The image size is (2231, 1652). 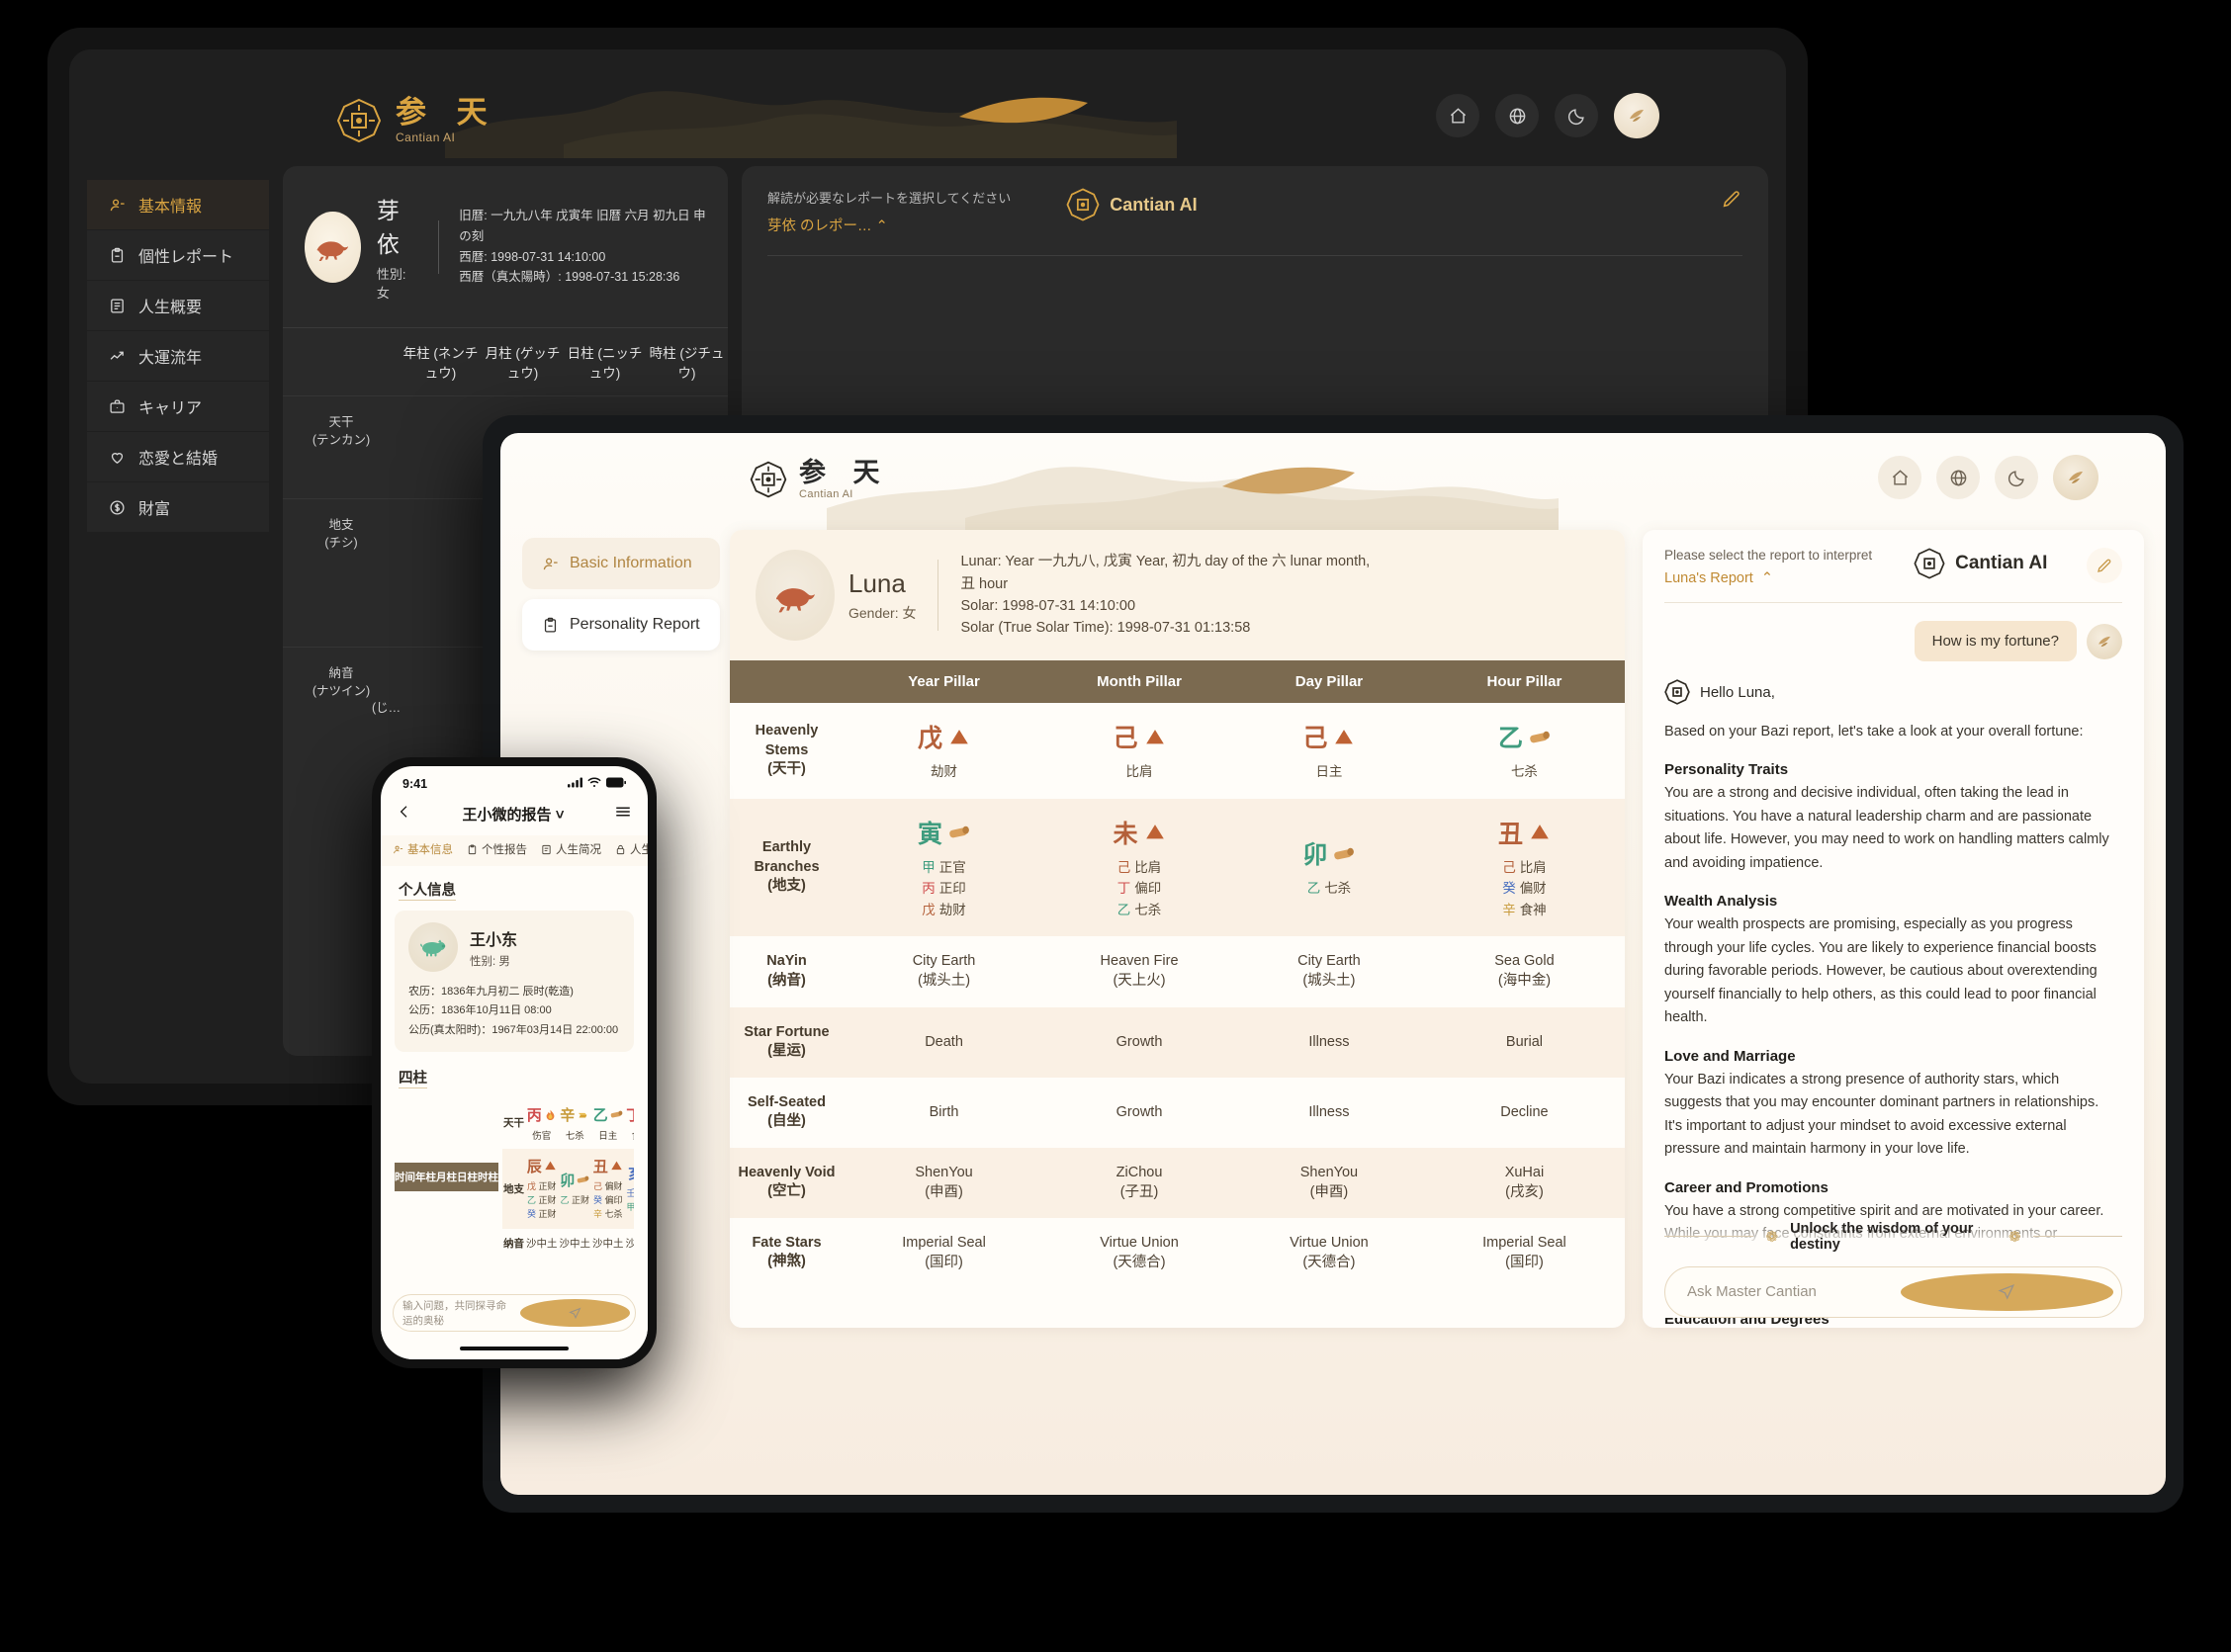 What do you see at coordinates (513, 1030) in the screenshot?
I see `true-solar-date: 公历(真太阳时)：1967年03月14日 22:00:00` at bounding box center [513, 1030].